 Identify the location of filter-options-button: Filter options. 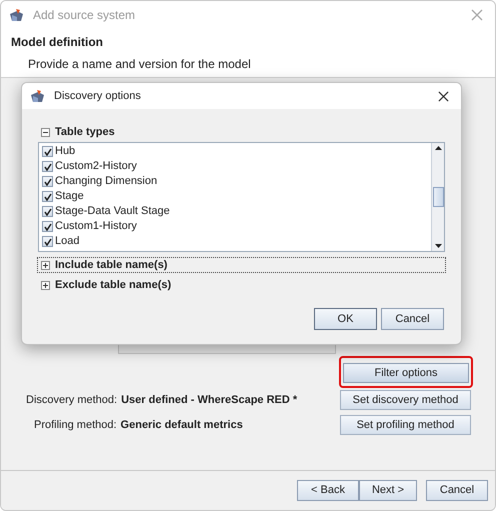
(406, 373).